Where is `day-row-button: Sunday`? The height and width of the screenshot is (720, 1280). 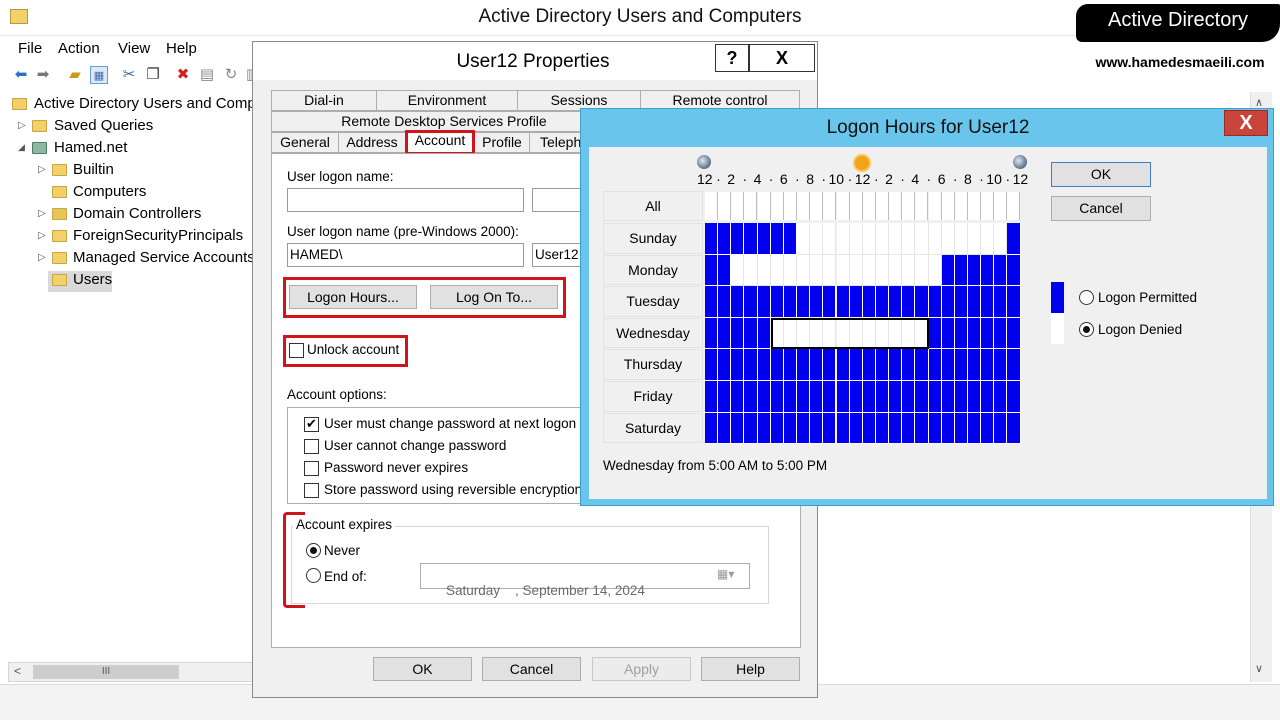 day-row-button: Sunday is located at coordinates (653, 238).